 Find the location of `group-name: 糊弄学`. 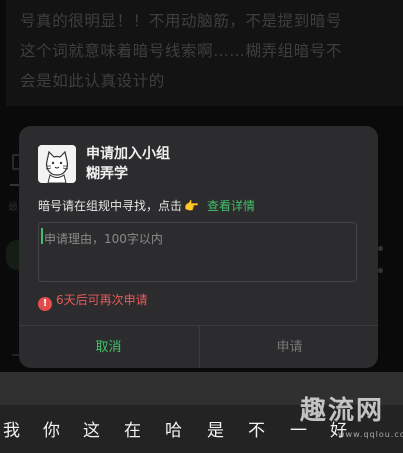

group-name: 糊弄学 is located at coordinates (107, 174).